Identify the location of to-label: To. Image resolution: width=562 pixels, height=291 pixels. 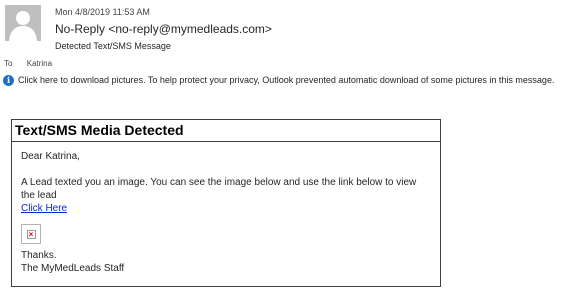
(8, 63).